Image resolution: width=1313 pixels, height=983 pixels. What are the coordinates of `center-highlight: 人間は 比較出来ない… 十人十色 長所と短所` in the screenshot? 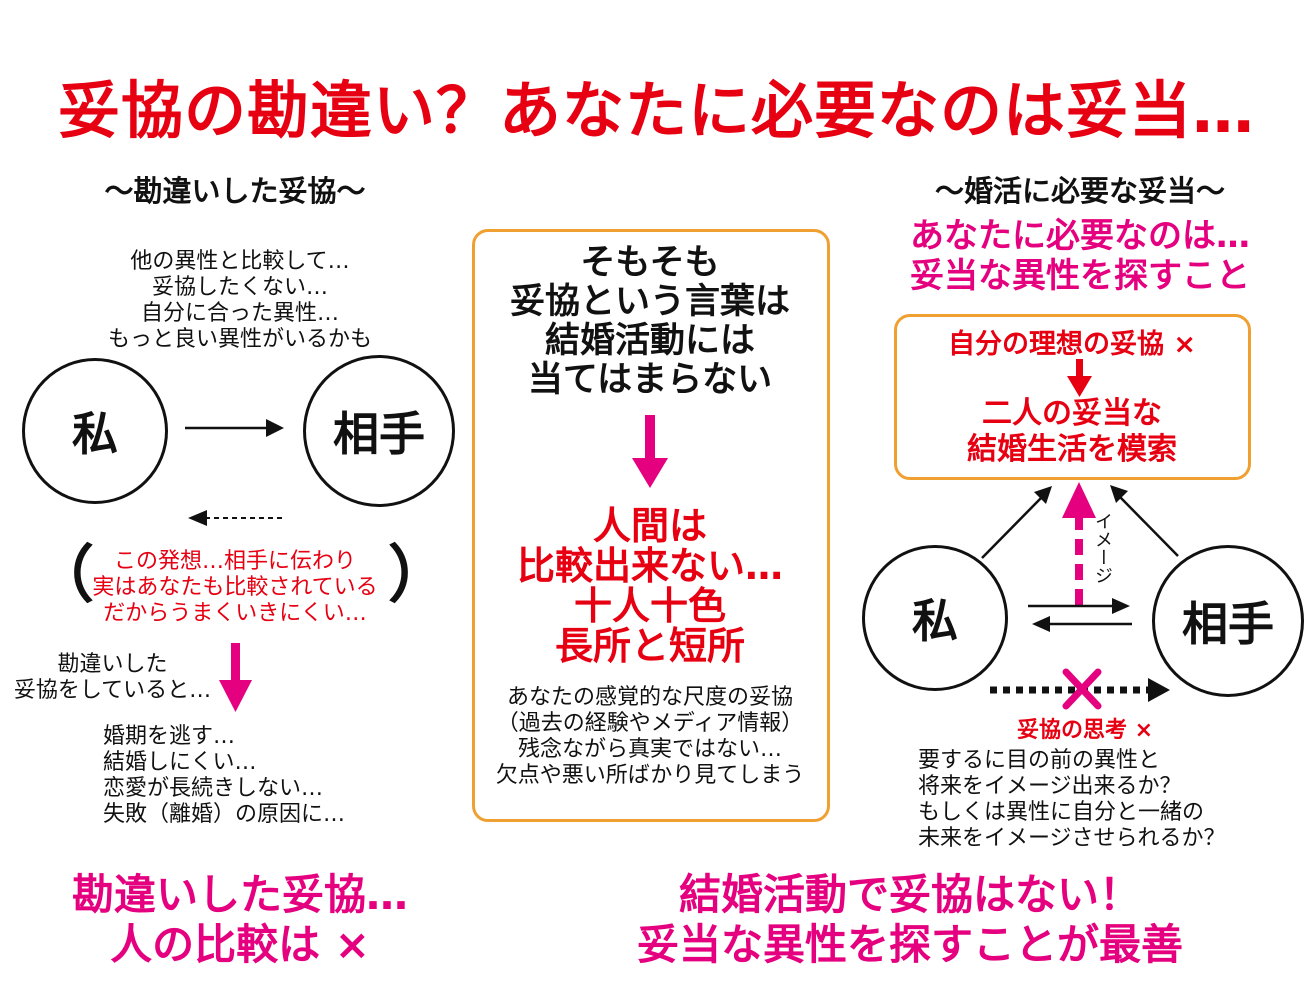 It's located at (650, 586).